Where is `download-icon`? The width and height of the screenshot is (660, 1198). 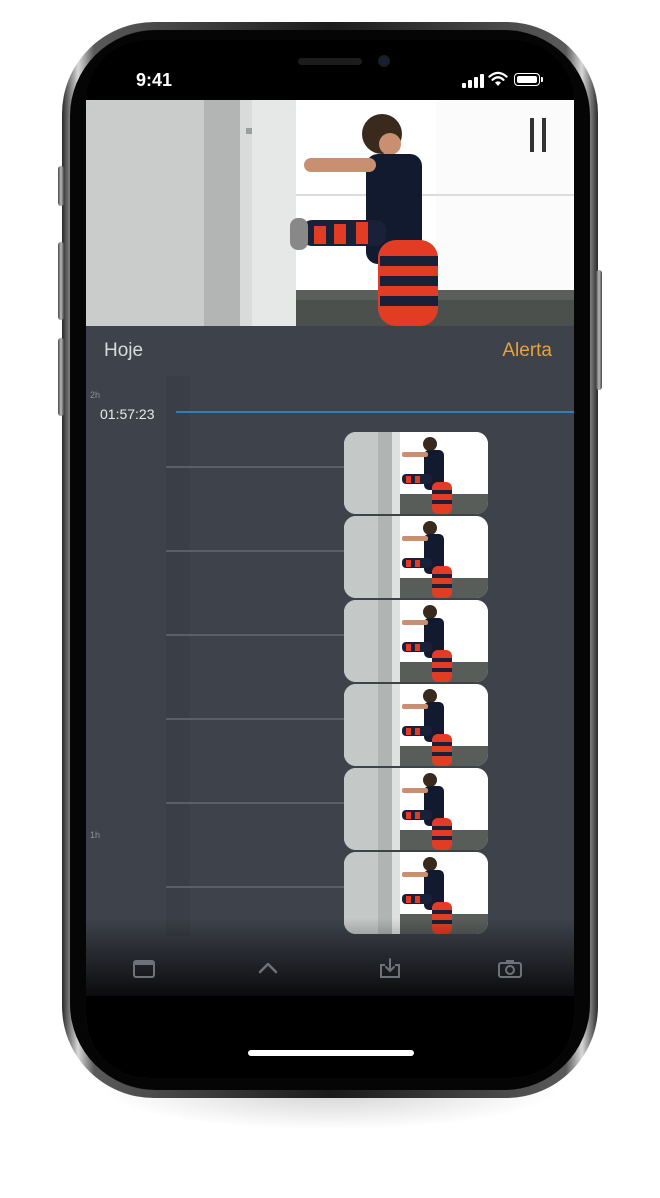 download-icon is located at coordinates (390, 968).